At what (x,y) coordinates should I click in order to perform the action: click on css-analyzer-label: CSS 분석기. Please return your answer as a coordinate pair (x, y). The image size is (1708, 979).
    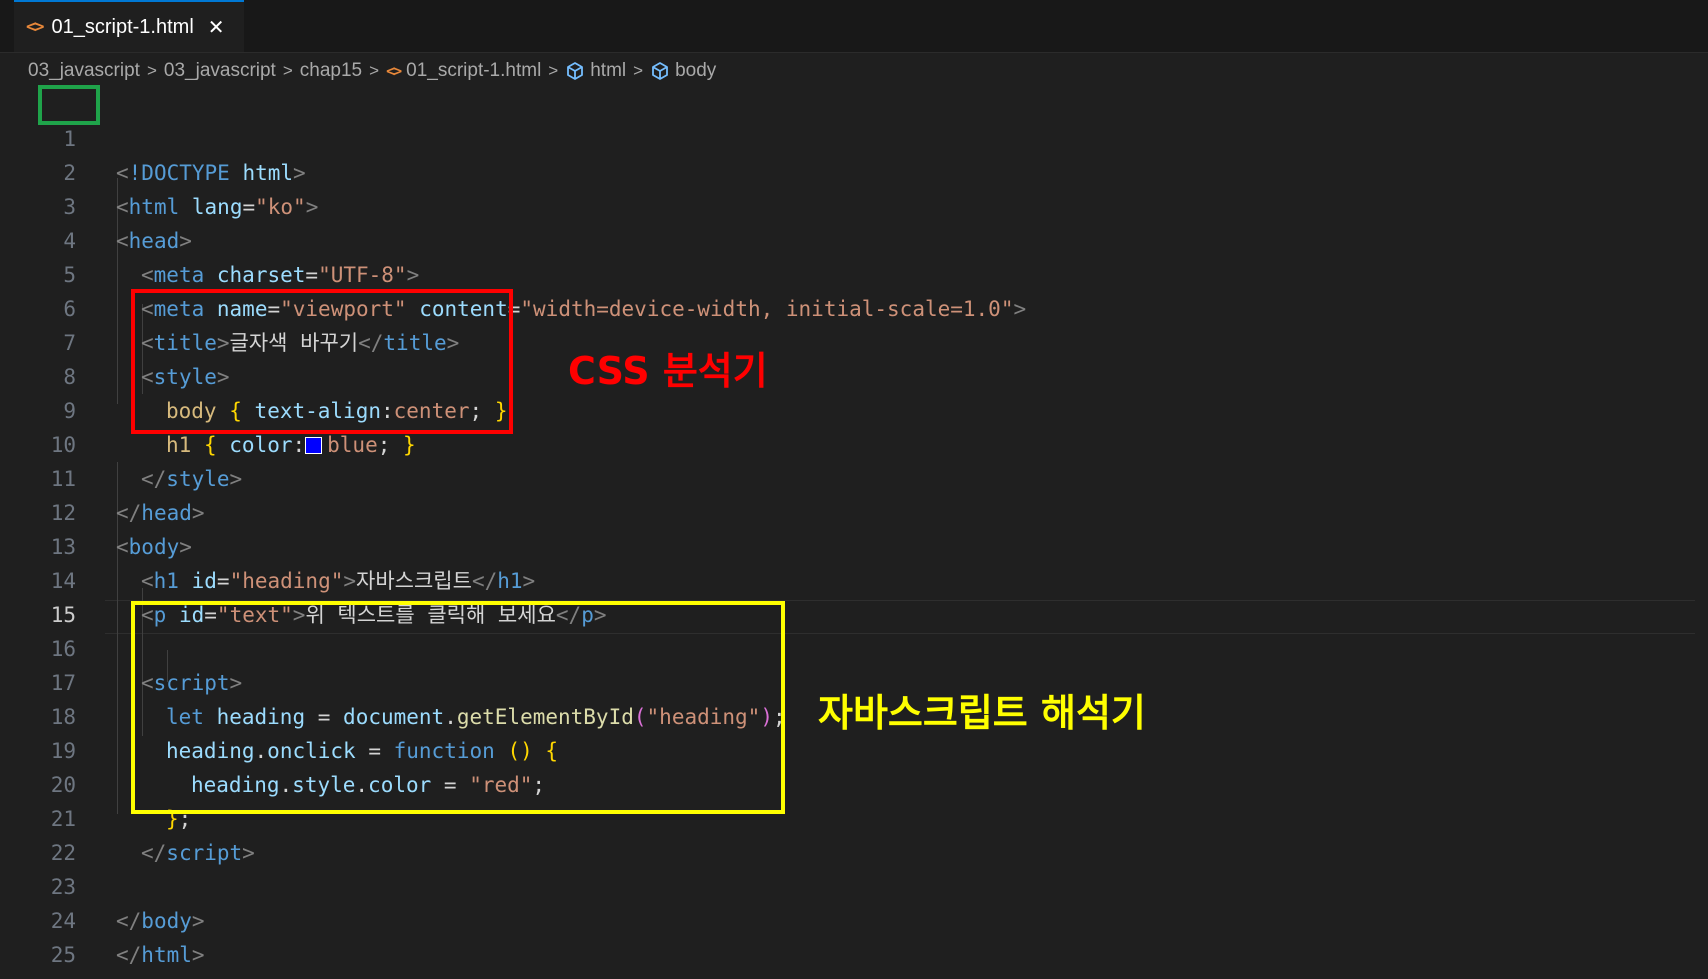
    Looking at the image, I should click on (668, 371).